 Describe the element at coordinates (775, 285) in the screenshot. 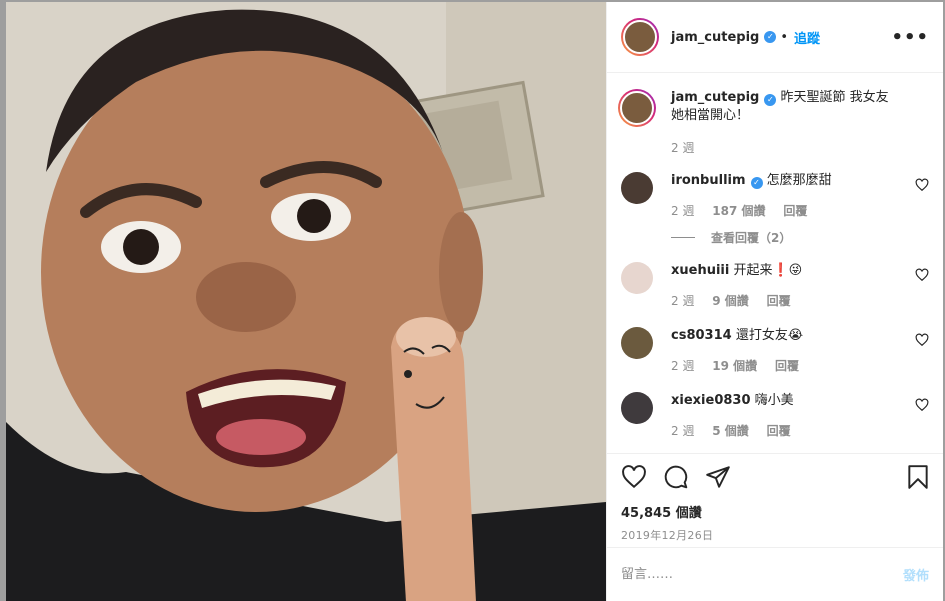

I see `comment-item: xuehuiii 开起来❗😜 2 週 9 個讚 回覆` at that location.